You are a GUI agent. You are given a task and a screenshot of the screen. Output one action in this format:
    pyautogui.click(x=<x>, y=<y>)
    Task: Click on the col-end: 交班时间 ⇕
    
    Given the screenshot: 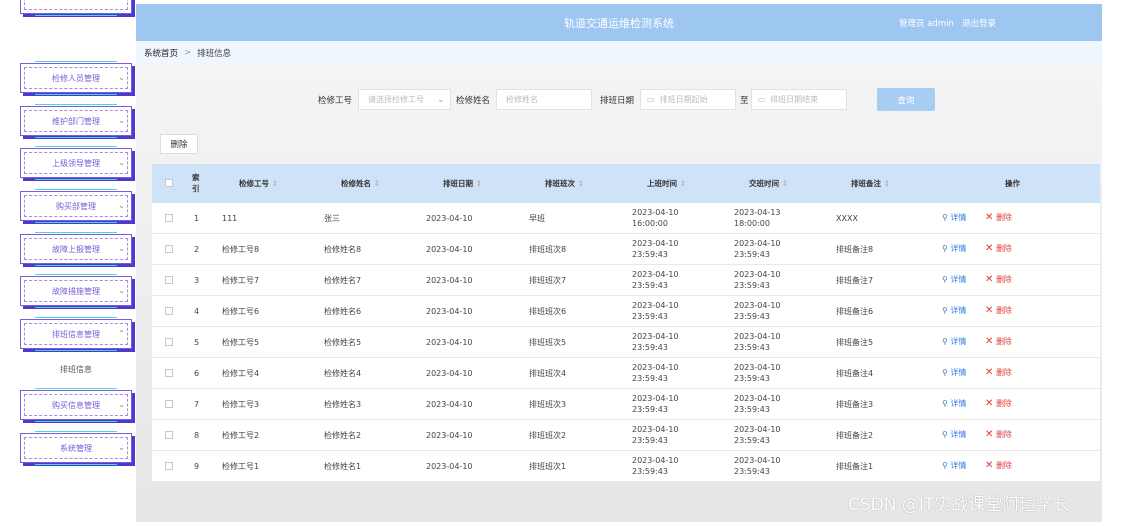 What is the action you would take?
    pyautogui.click(x=768, y=183)
    